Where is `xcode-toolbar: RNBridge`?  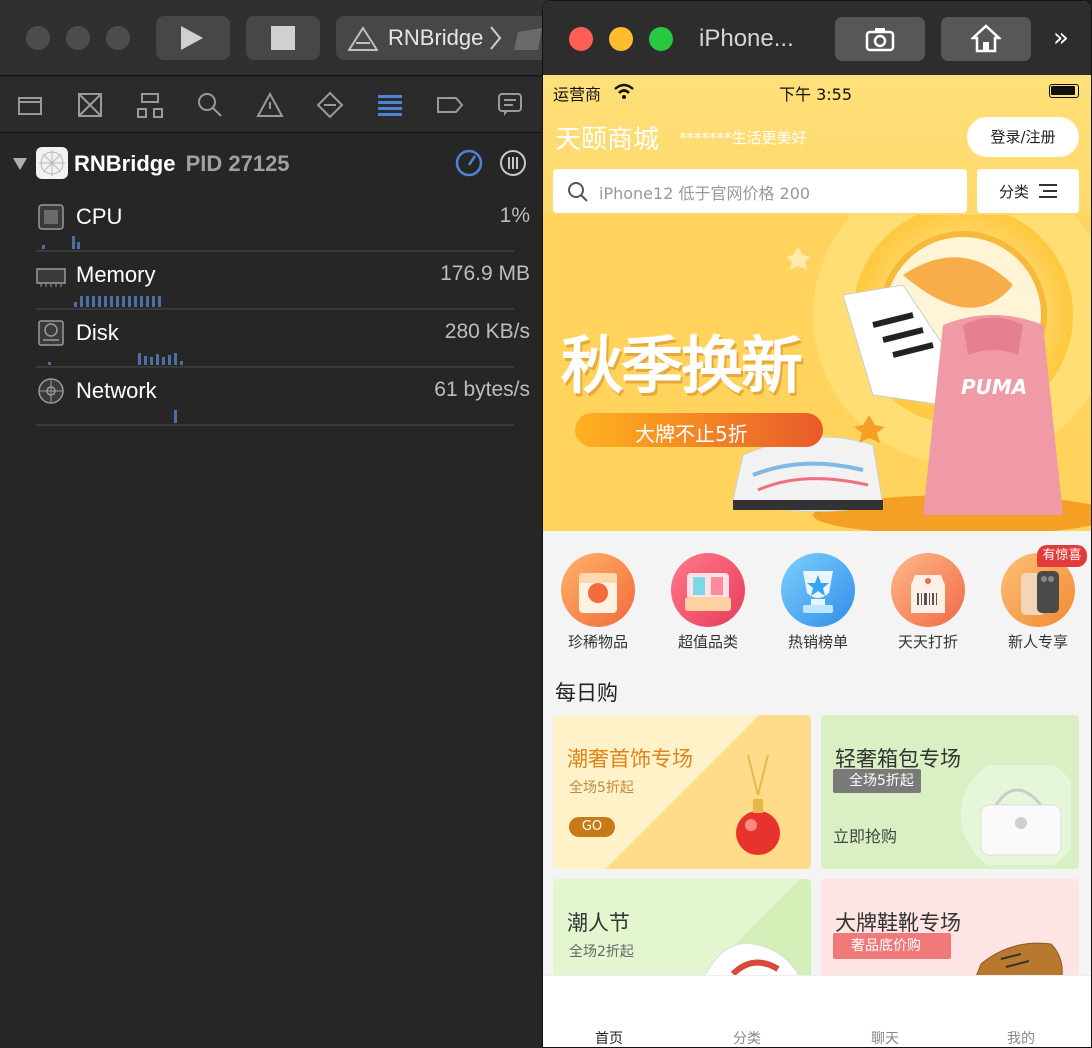 xcode-toolbar: RNBridge is located at coordinates (280, 38).